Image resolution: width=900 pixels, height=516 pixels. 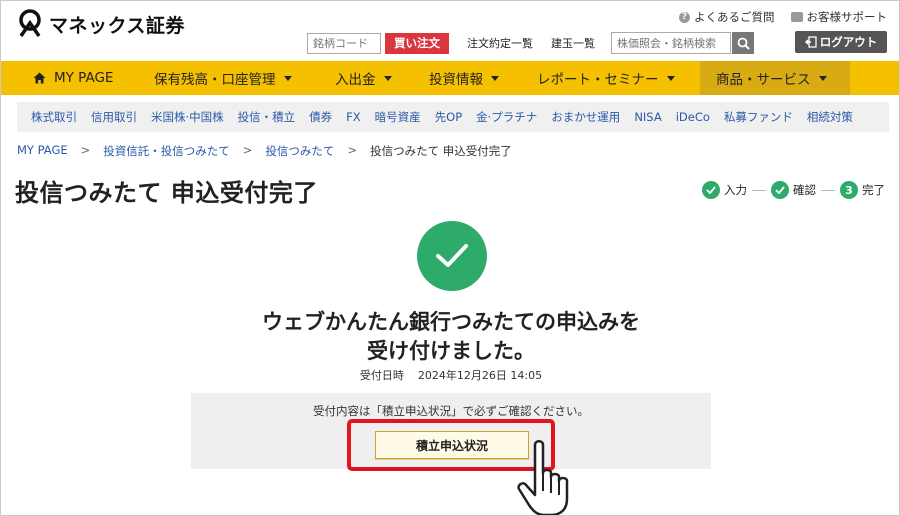 I want to click on subnav-private-fund: 私募ファンド, so click(x=758, y=117).